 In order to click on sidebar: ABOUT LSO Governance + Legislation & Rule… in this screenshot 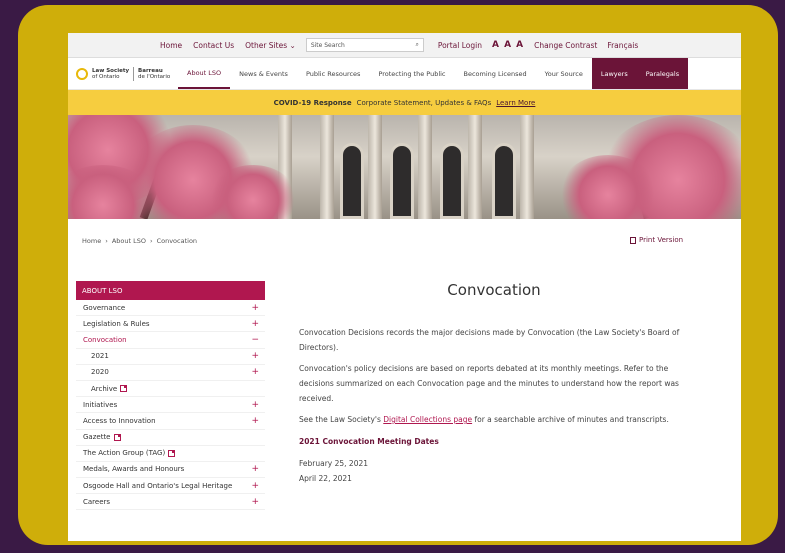, I will do `click(170, 396)`.